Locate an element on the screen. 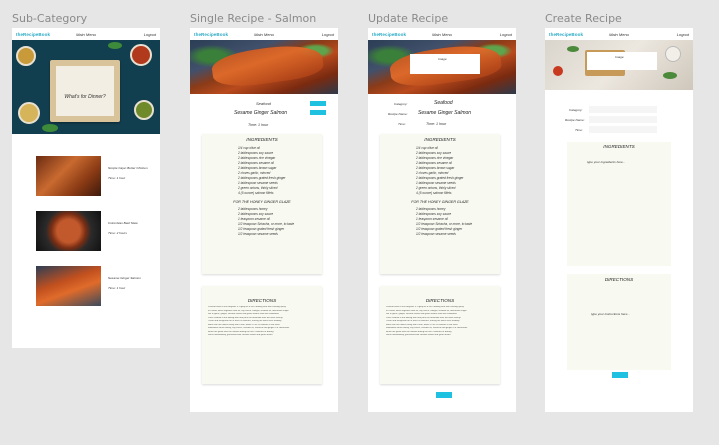 Image resolution: width=719 pixels, height=445 pixels. recipe-category: Seafood is located at coordinates (263, 103).